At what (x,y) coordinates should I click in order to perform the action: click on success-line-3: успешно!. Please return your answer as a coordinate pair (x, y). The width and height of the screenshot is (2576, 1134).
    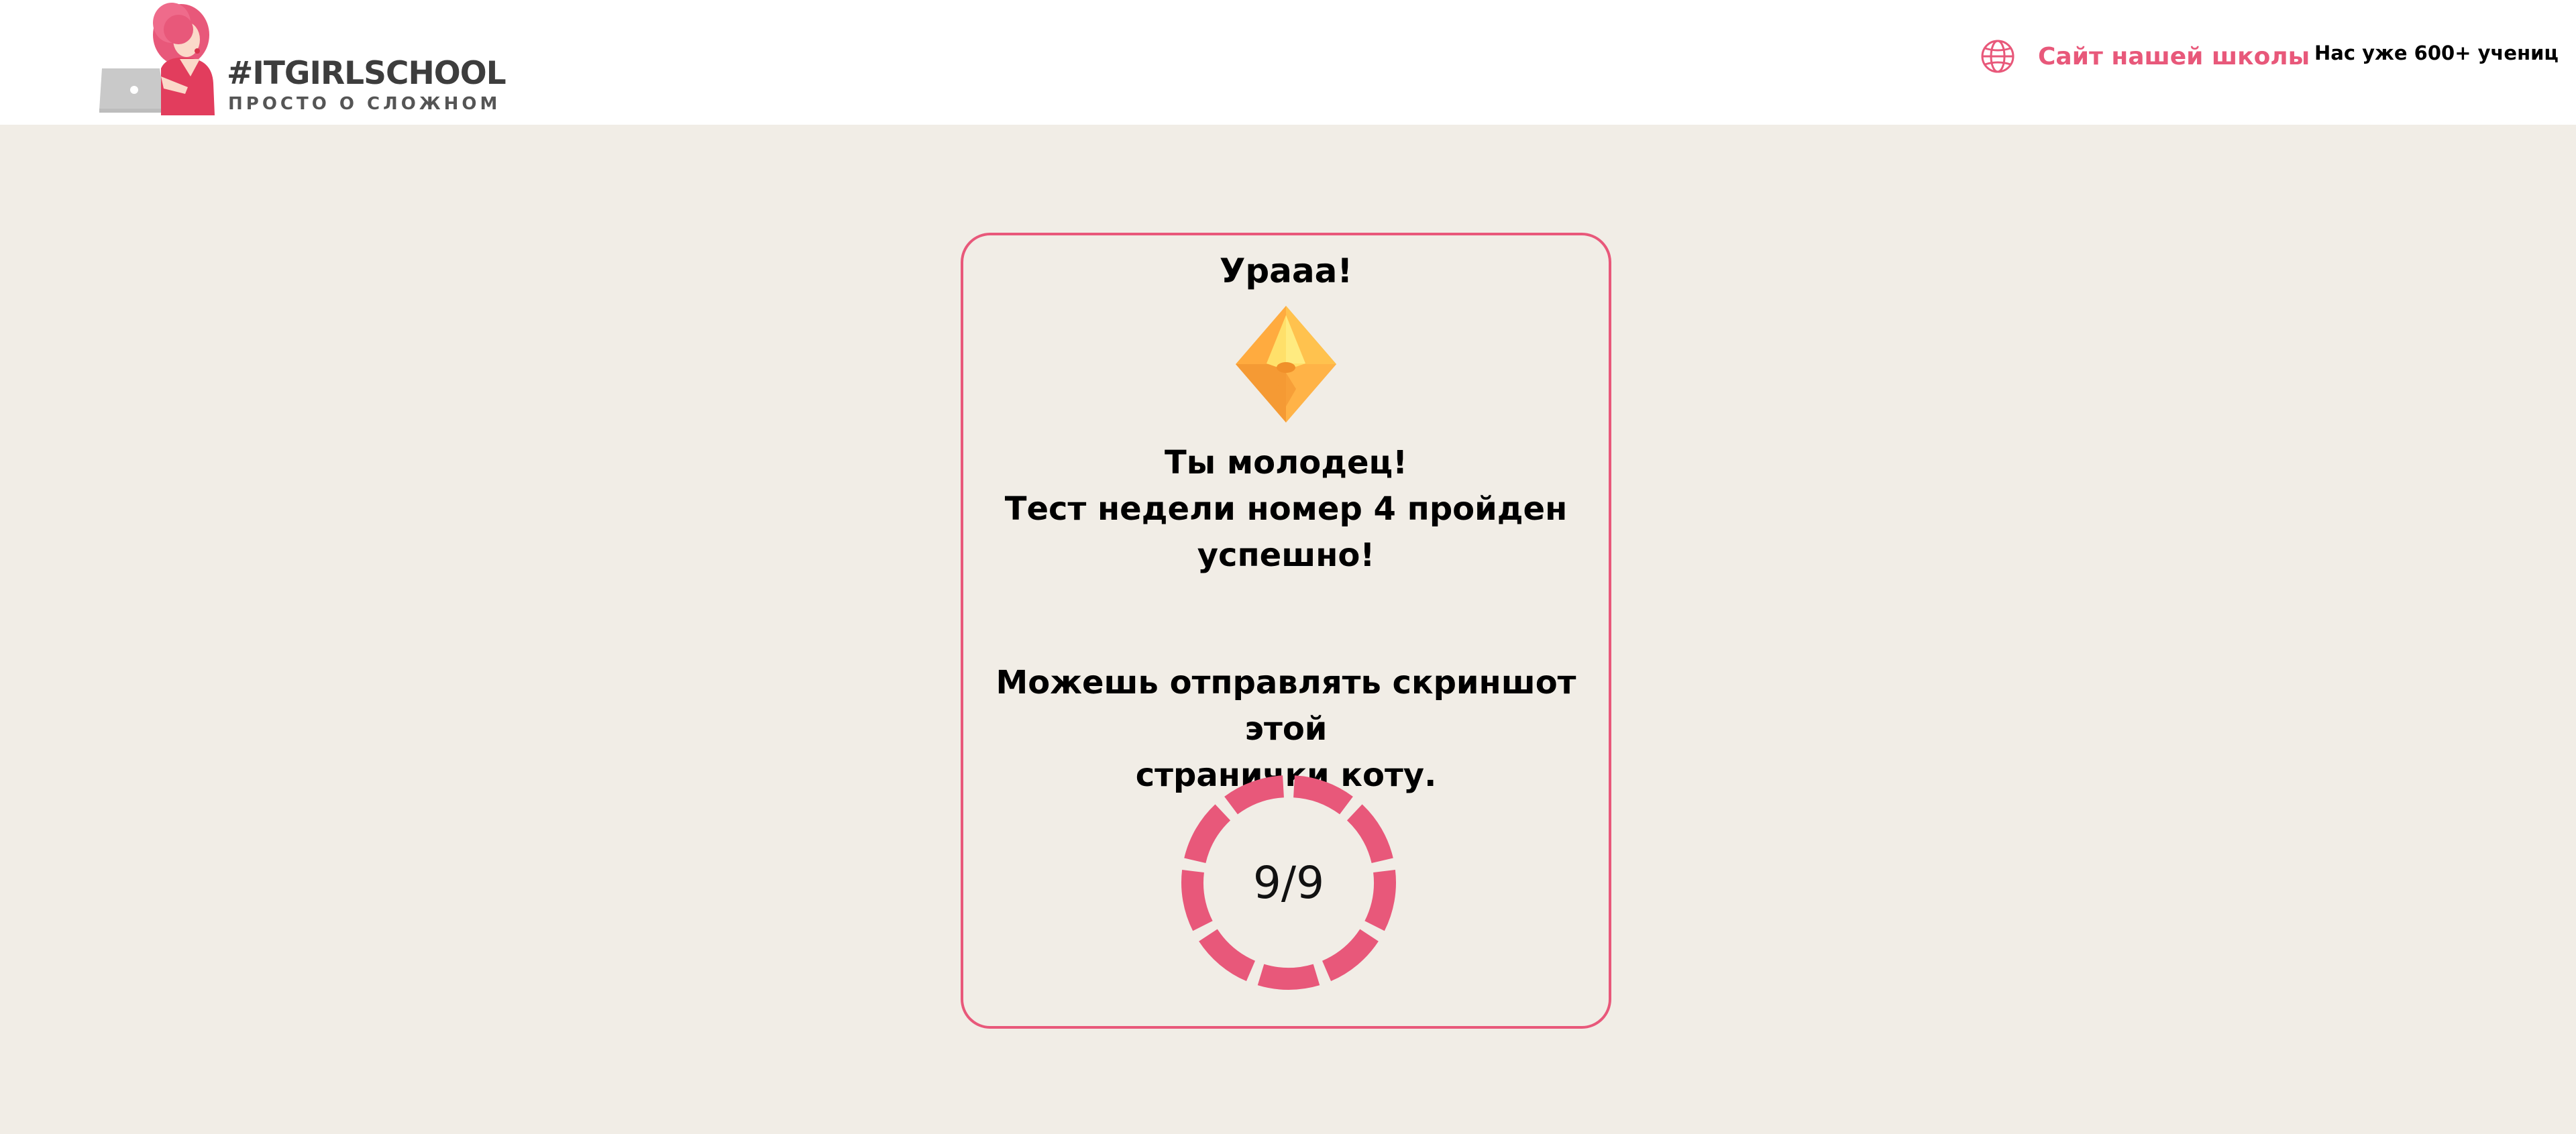
    Looking at the image, I should click on (1286, 555).